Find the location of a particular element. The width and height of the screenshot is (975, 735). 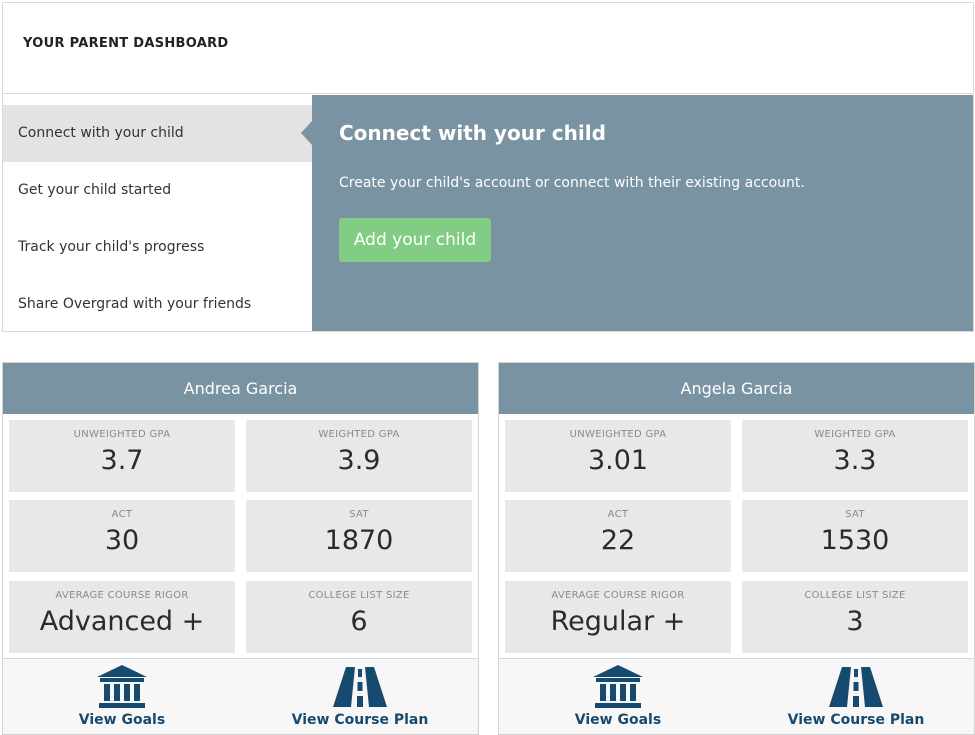

panel-title: Connect with your child is located at coordinates (472, 133).